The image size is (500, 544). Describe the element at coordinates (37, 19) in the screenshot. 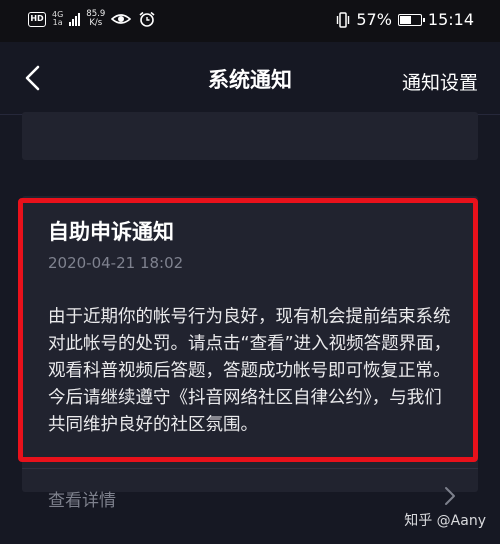

I see `hd-badge: HD` at that location.